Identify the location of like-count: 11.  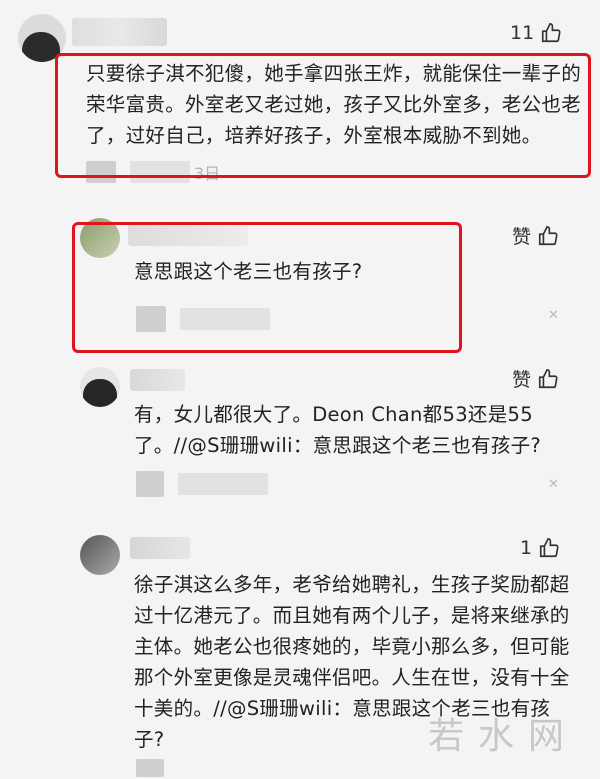
(522, 33).